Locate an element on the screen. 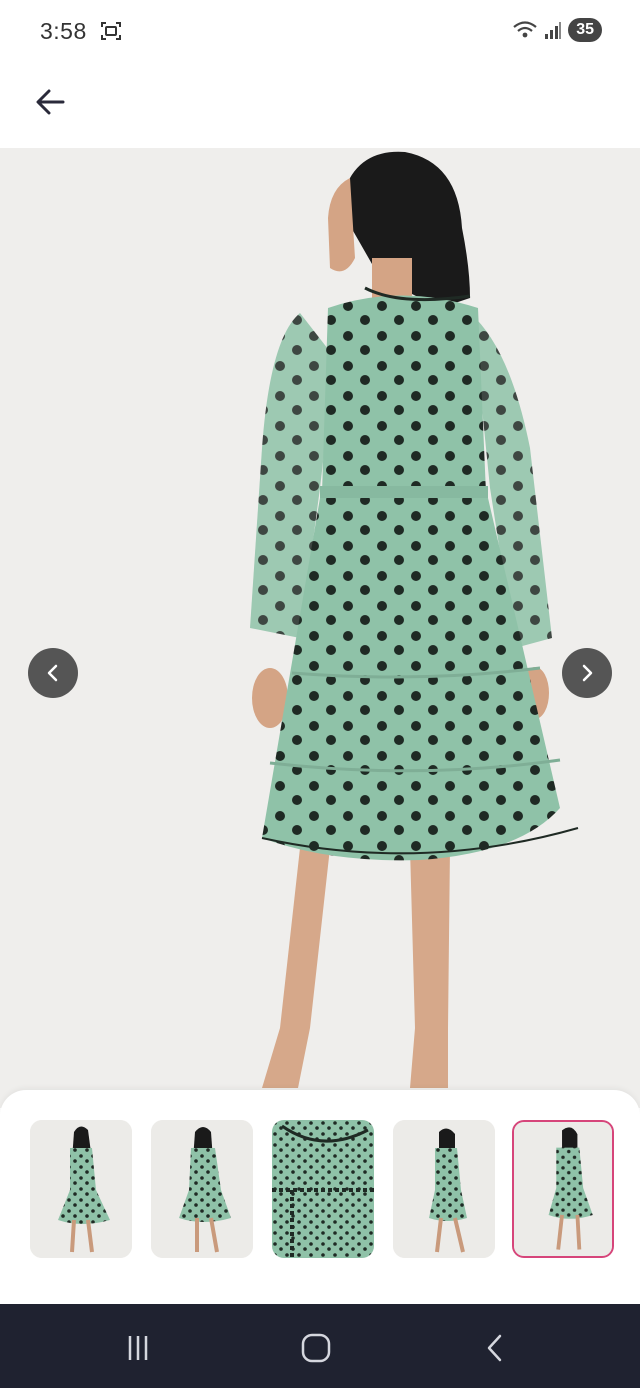 The image size is (640, 1388). back-icon is located at coordinates (494, 1348).